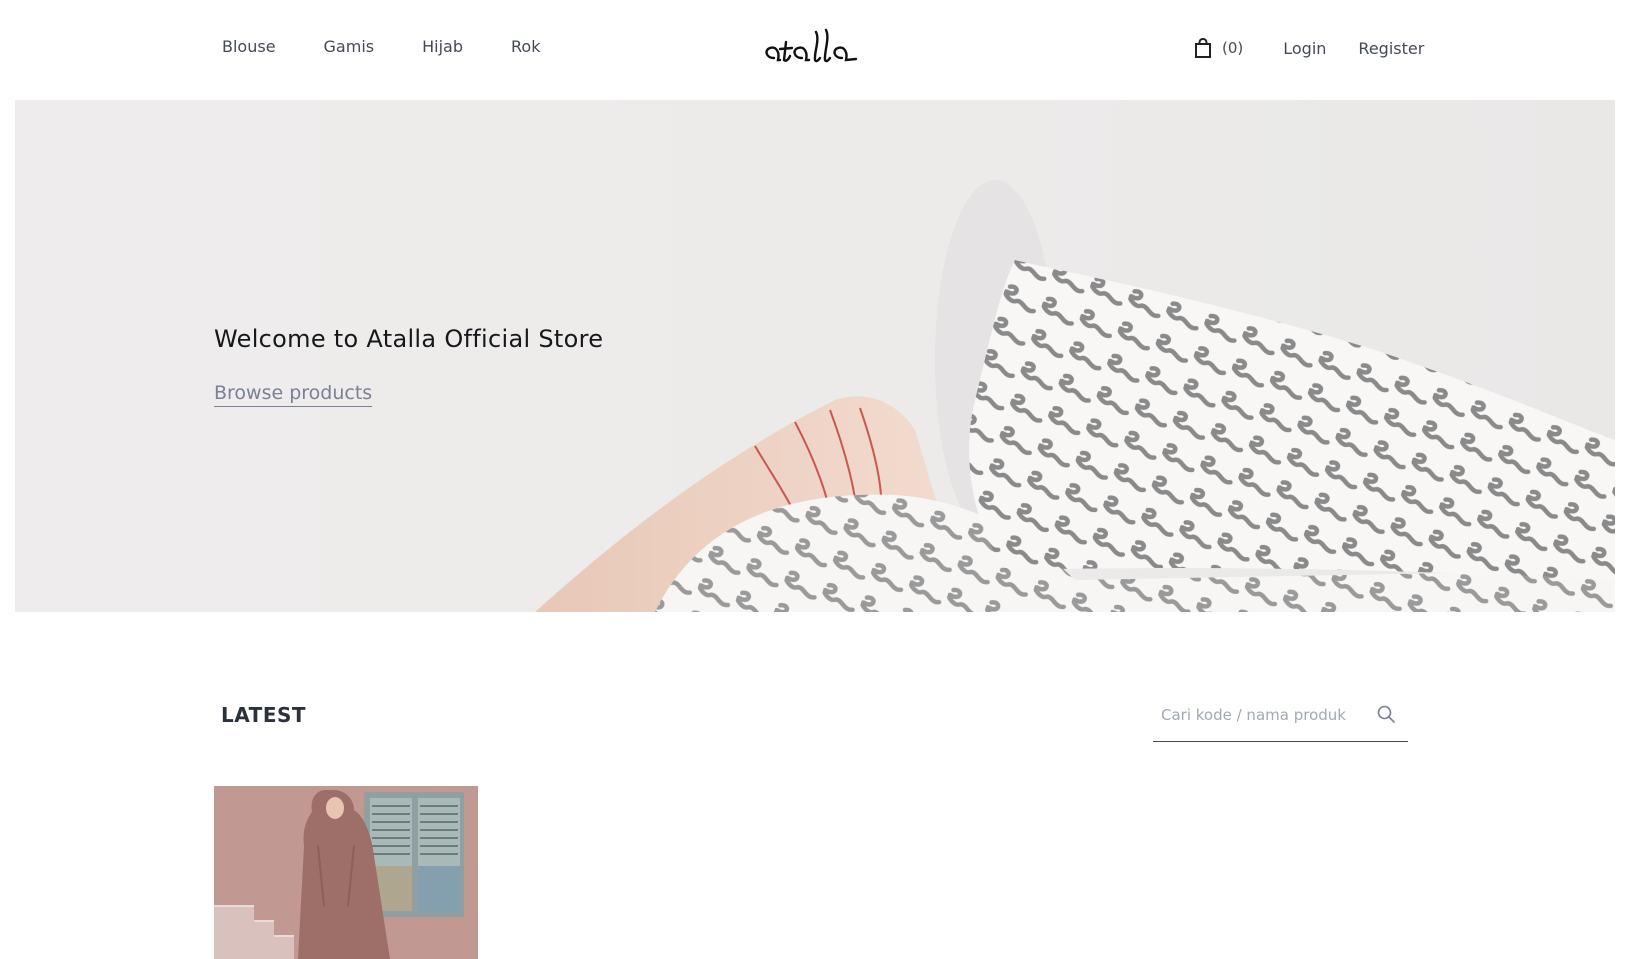 This screenshot has width=1629, height=959. I want to click on cart-button: (0), so click(1217, 48).